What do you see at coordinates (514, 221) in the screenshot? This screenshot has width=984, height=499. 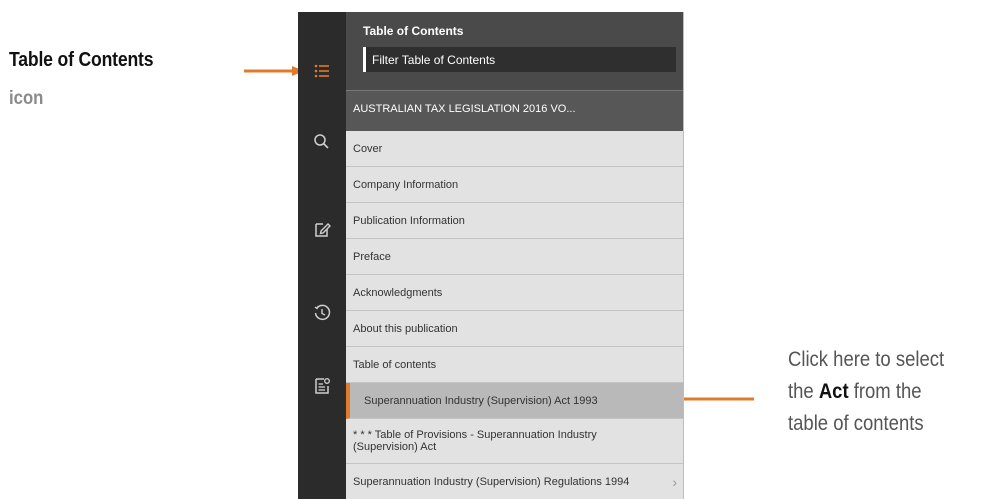 I see `toc-item-publication-information: Publication Information` at bounding box center [514, 221].